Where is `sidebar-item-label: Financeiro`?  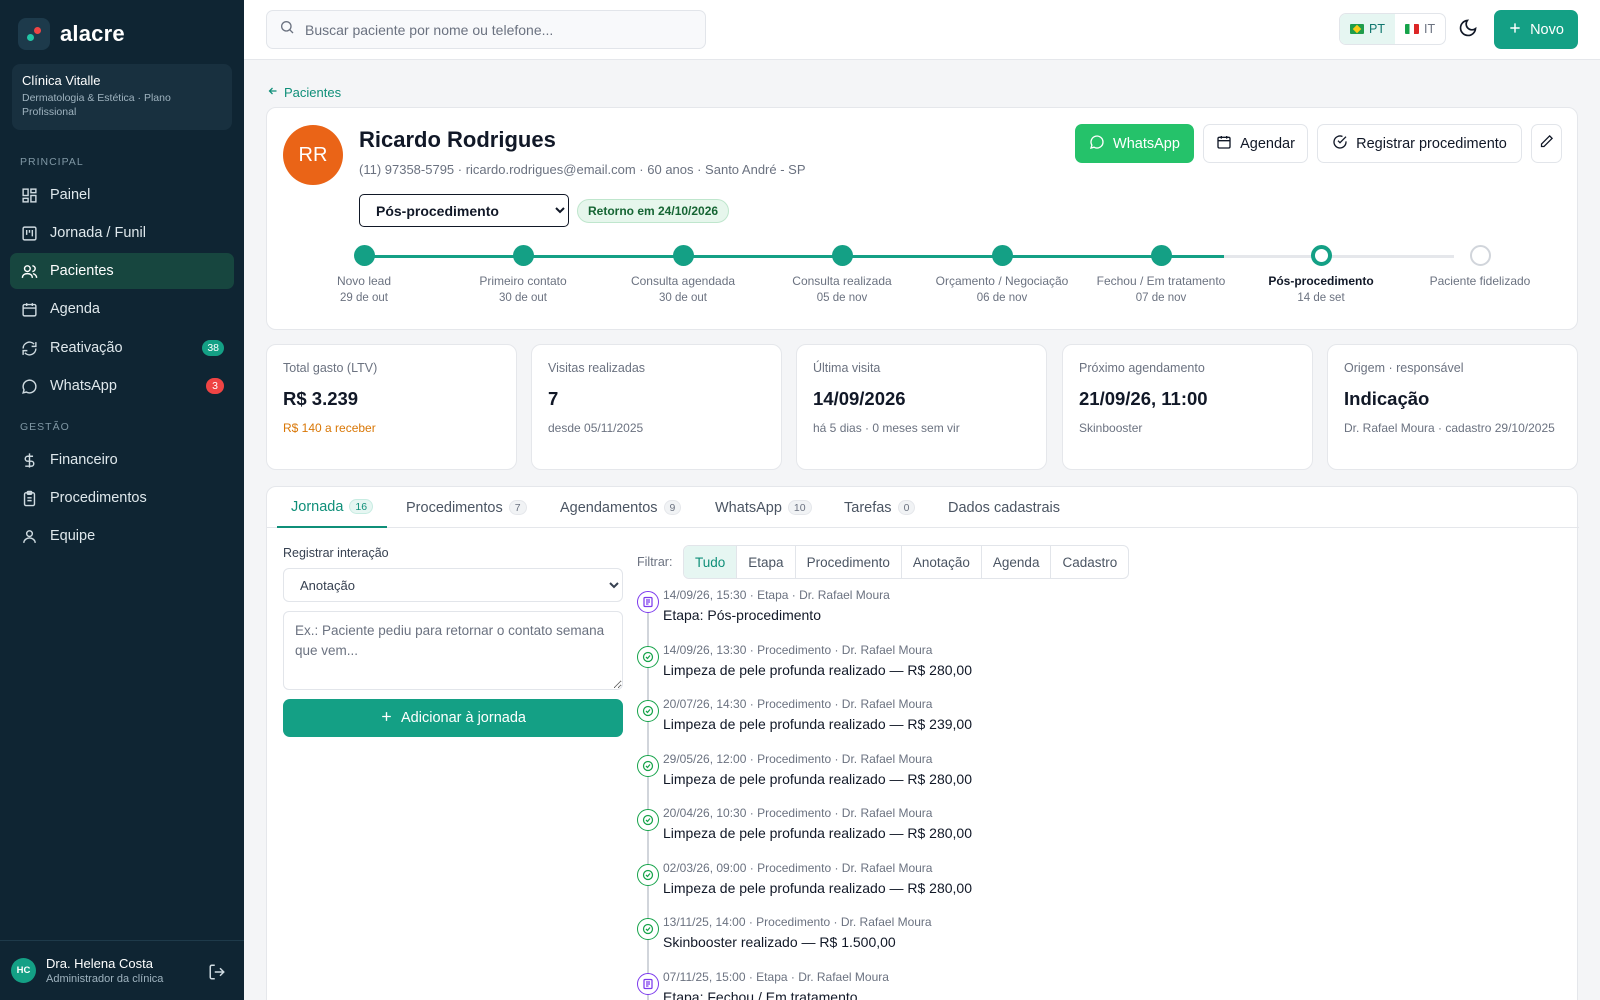 sidebar-item-label: Financeiro is located at coordinates (84, 460).